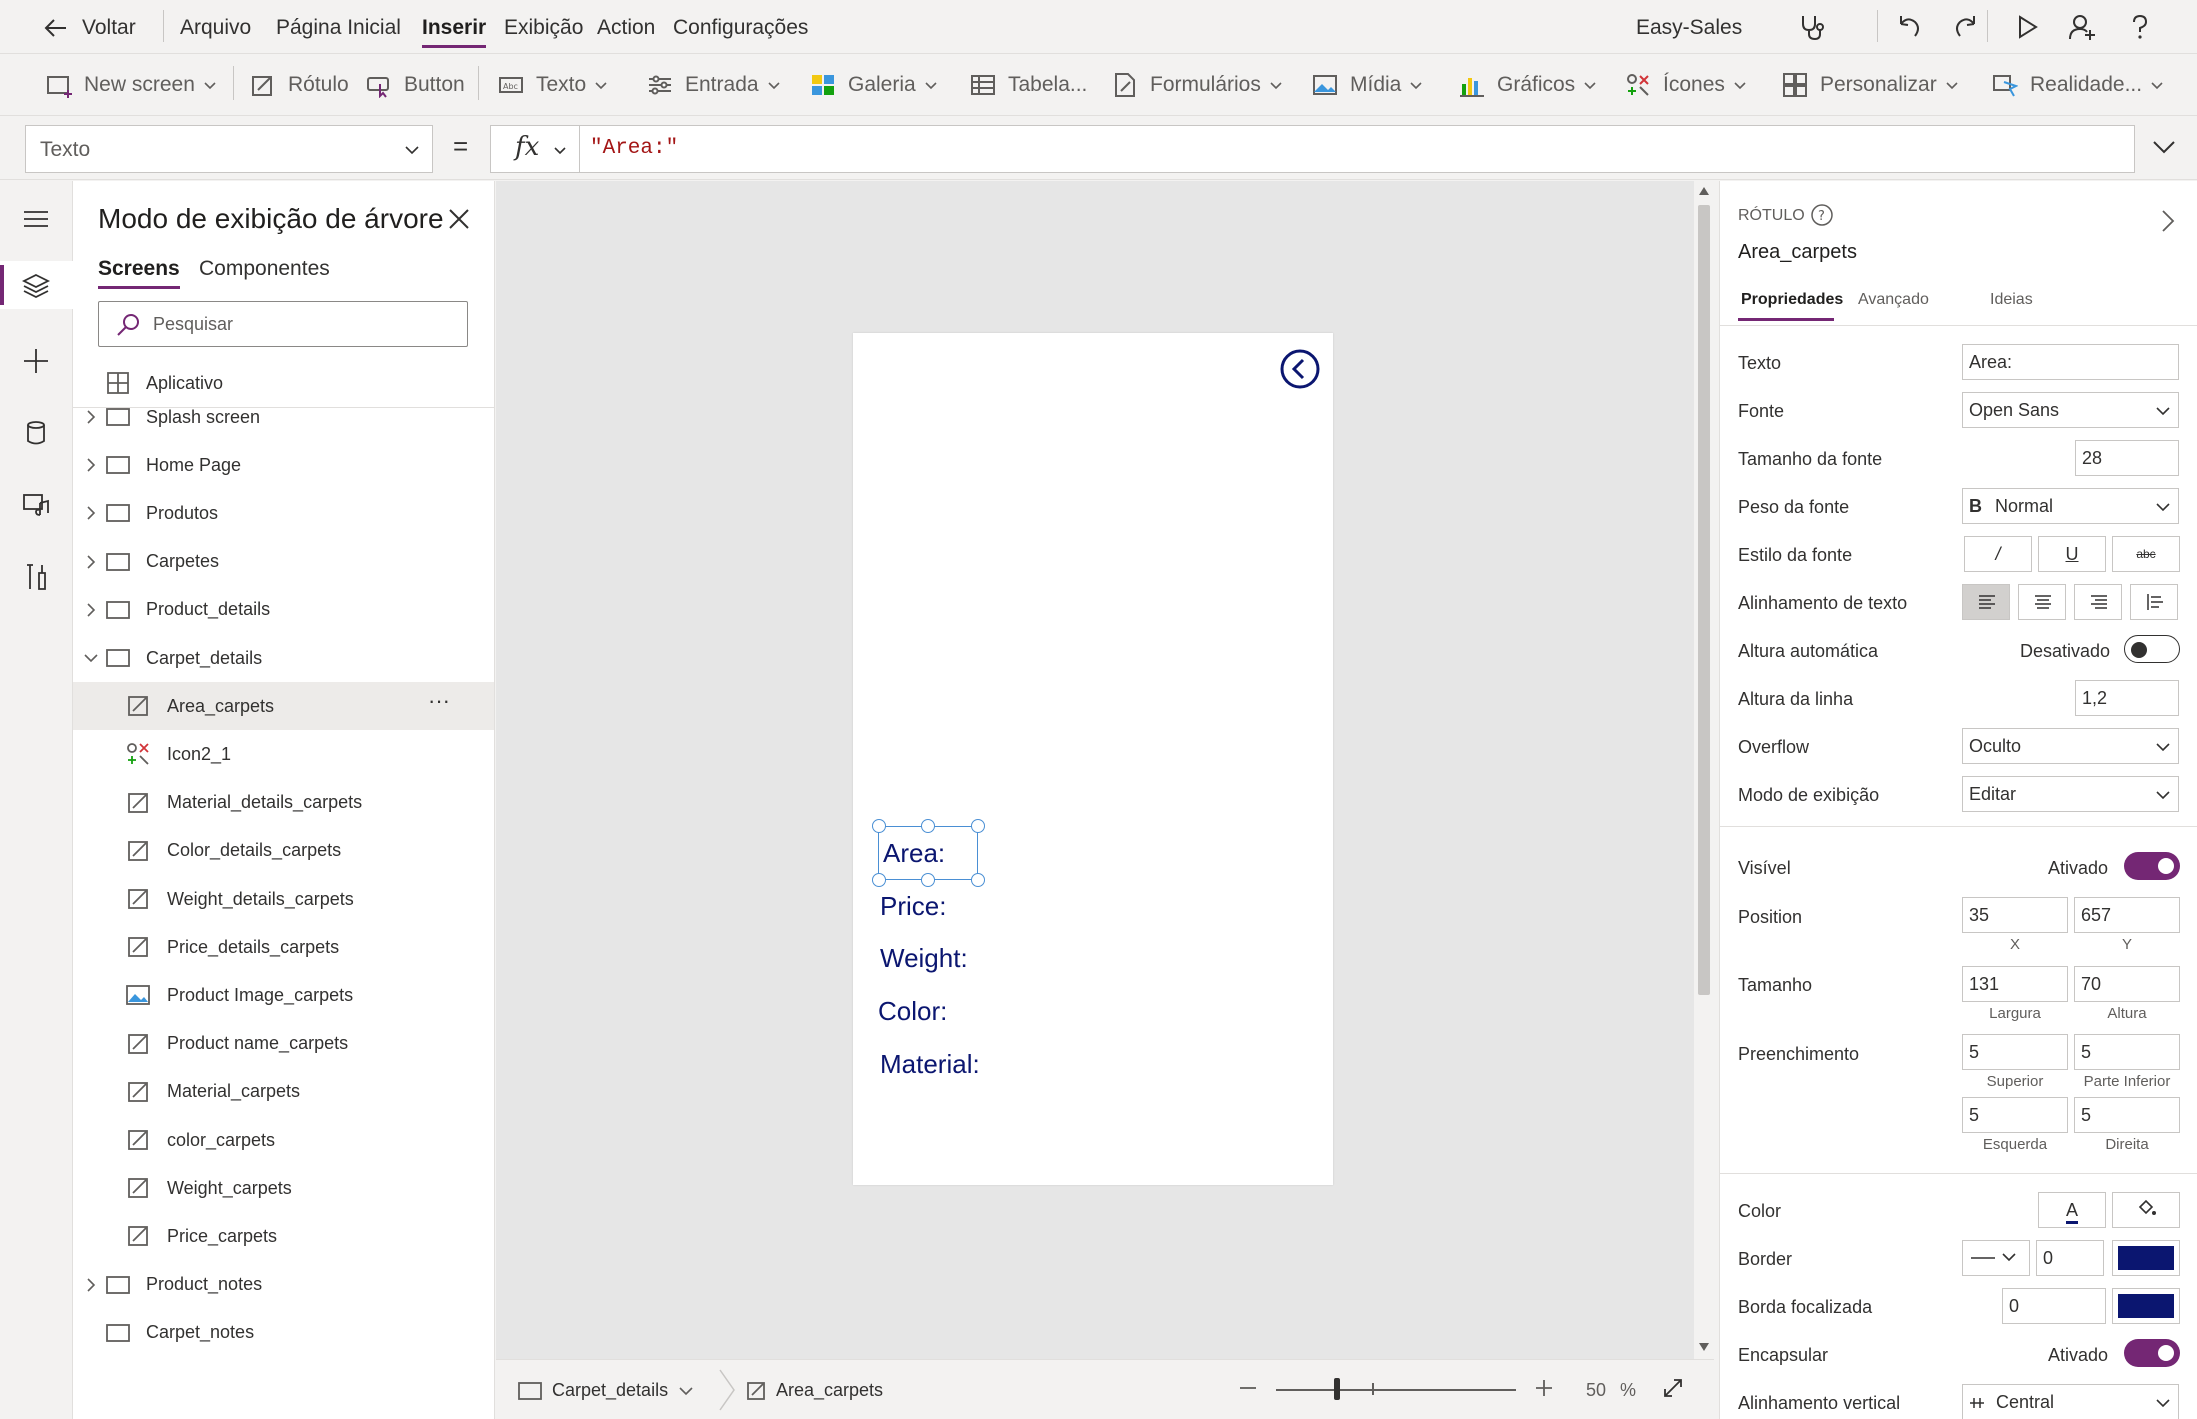 This screenshot has height=1419, width=2197. Describe the element at coordinates (605, 1390) in the screenshot. I see `screen-breadcrumb: Carpet_details` at that location.